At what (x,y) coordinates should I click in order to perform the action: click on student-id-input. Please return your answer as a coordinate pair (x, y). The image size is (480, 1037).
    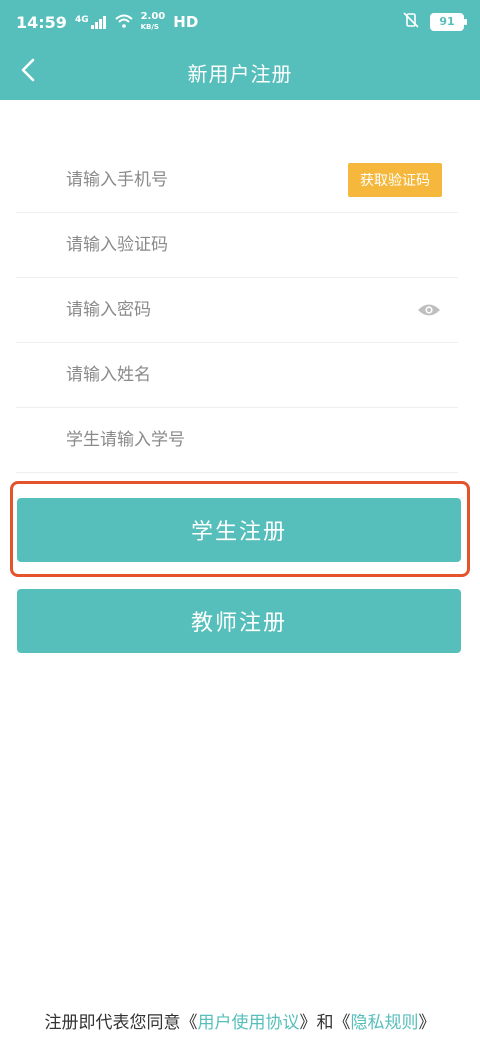
    Looking at the image, I should click on (186, 440).